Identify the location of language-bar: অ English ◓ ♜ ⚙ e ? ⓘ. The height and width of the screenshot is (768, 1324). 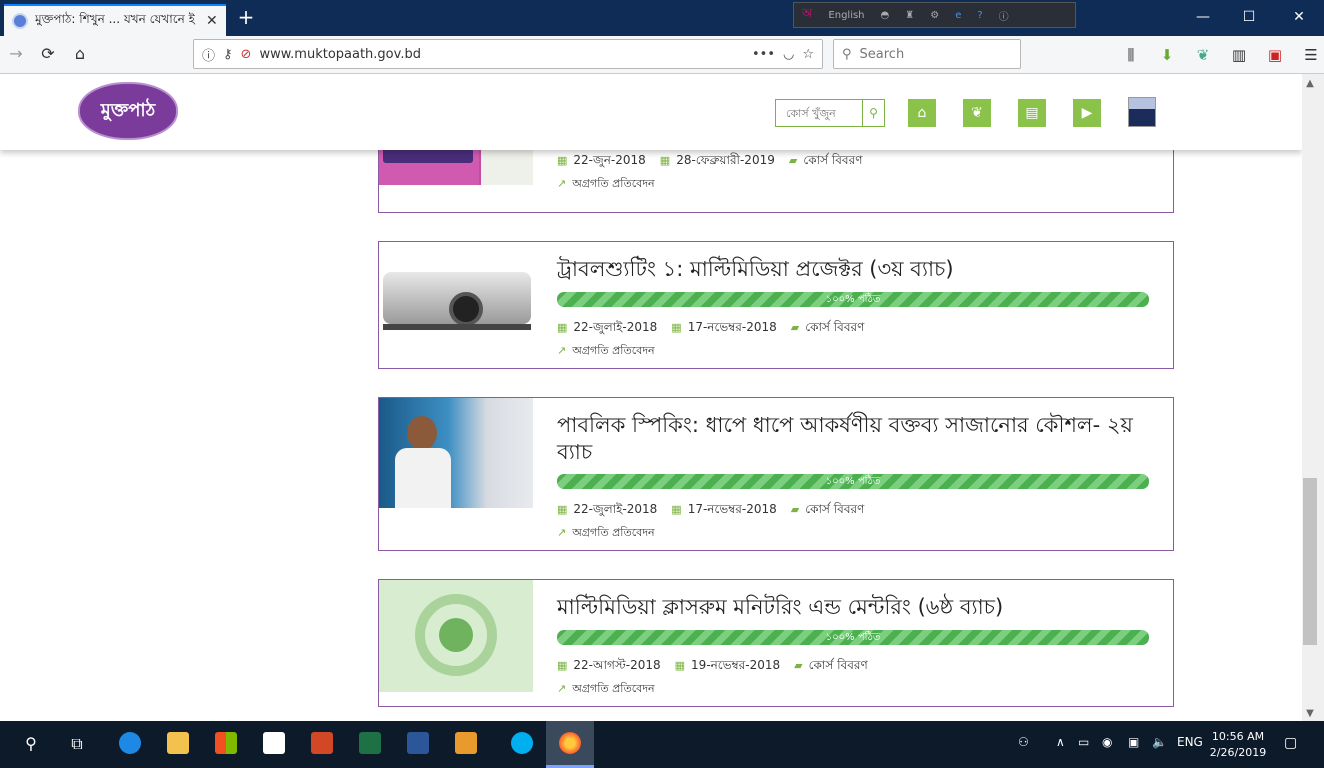
(934, 15).